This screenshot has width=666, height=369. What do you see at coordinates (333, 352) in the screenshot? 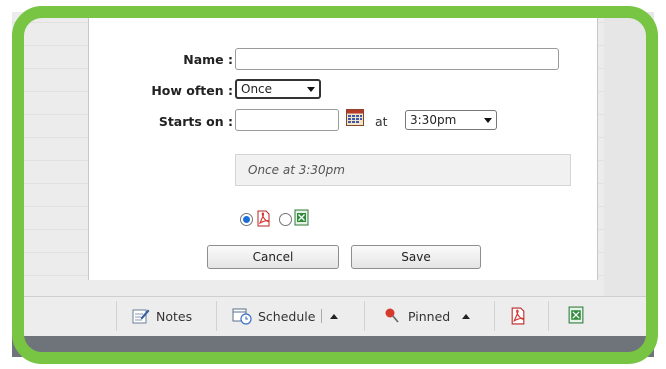
I see `footer-bar` at bounding box center [333, 352].